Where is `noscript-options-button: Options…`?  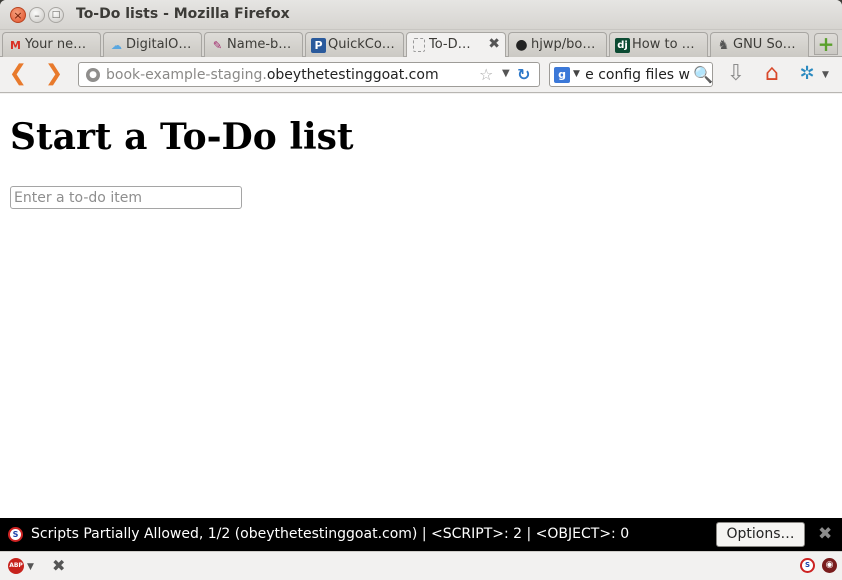
noscript-options-button: Options… is located at coordinates (760, 534).